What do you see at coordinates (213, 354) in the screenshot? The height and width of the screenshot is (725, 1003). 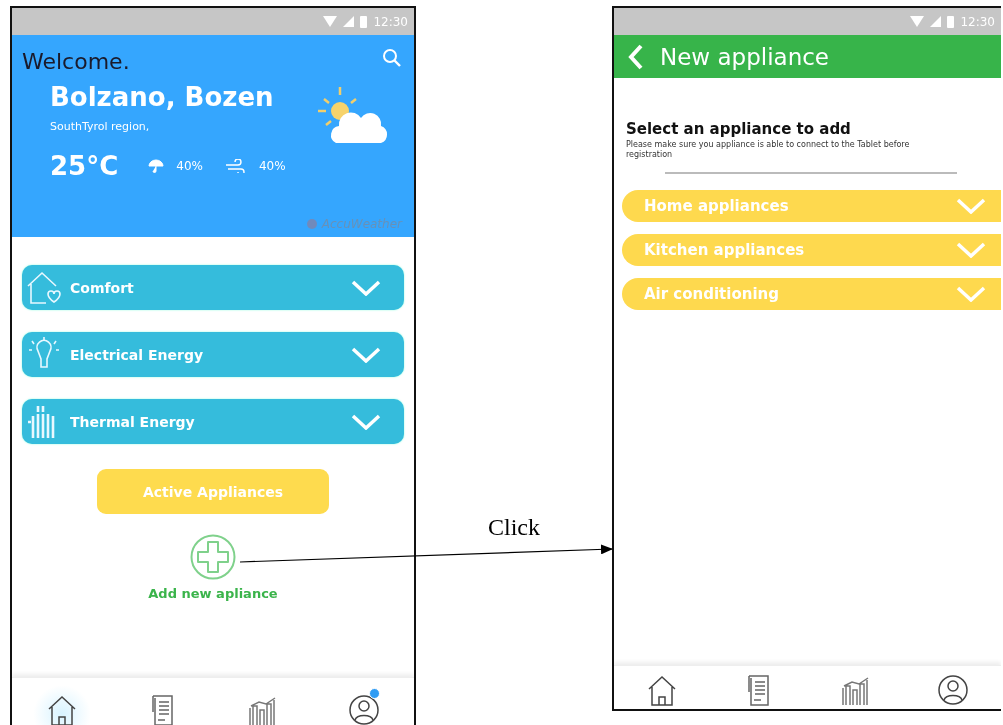 I see `category-row: Electrical Energy` at bounding box center [213, 354].